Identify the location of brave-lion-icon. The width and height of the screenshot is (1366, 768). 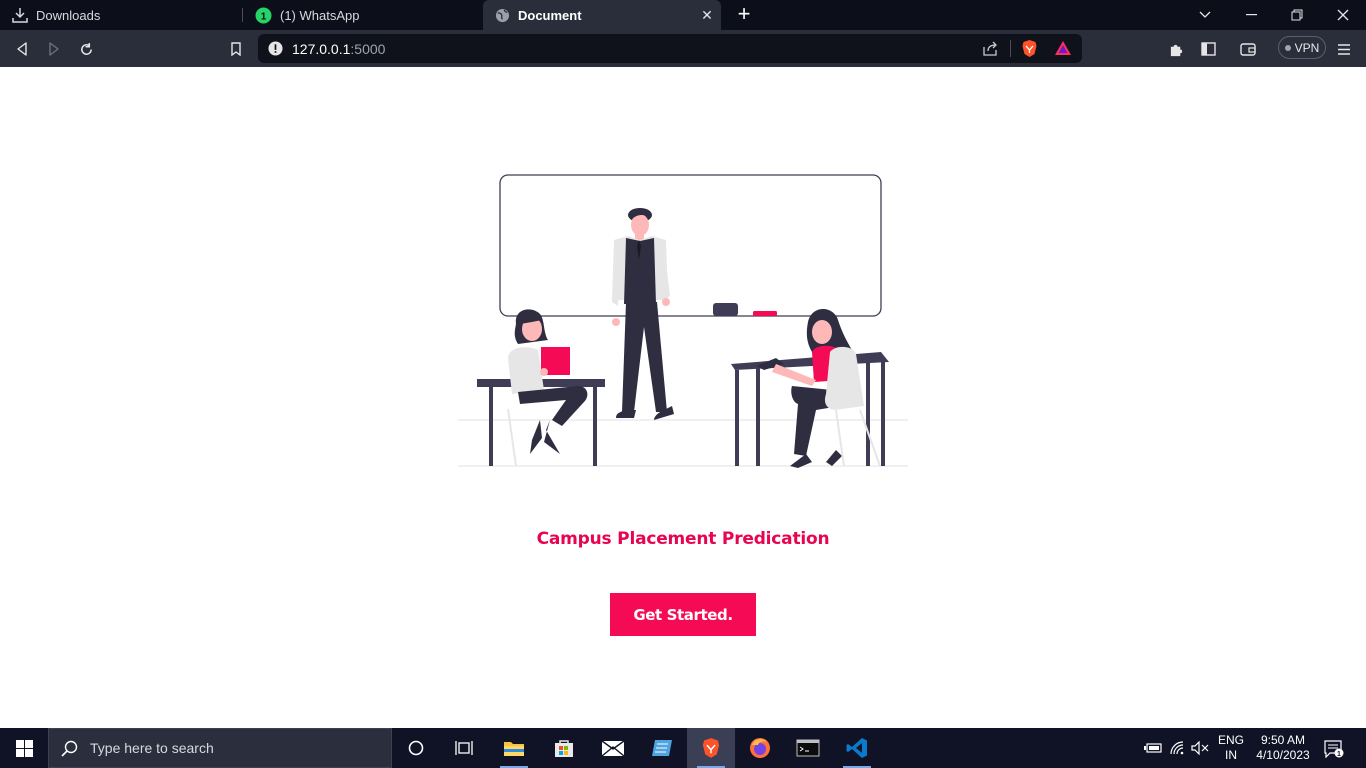
(711, 748).